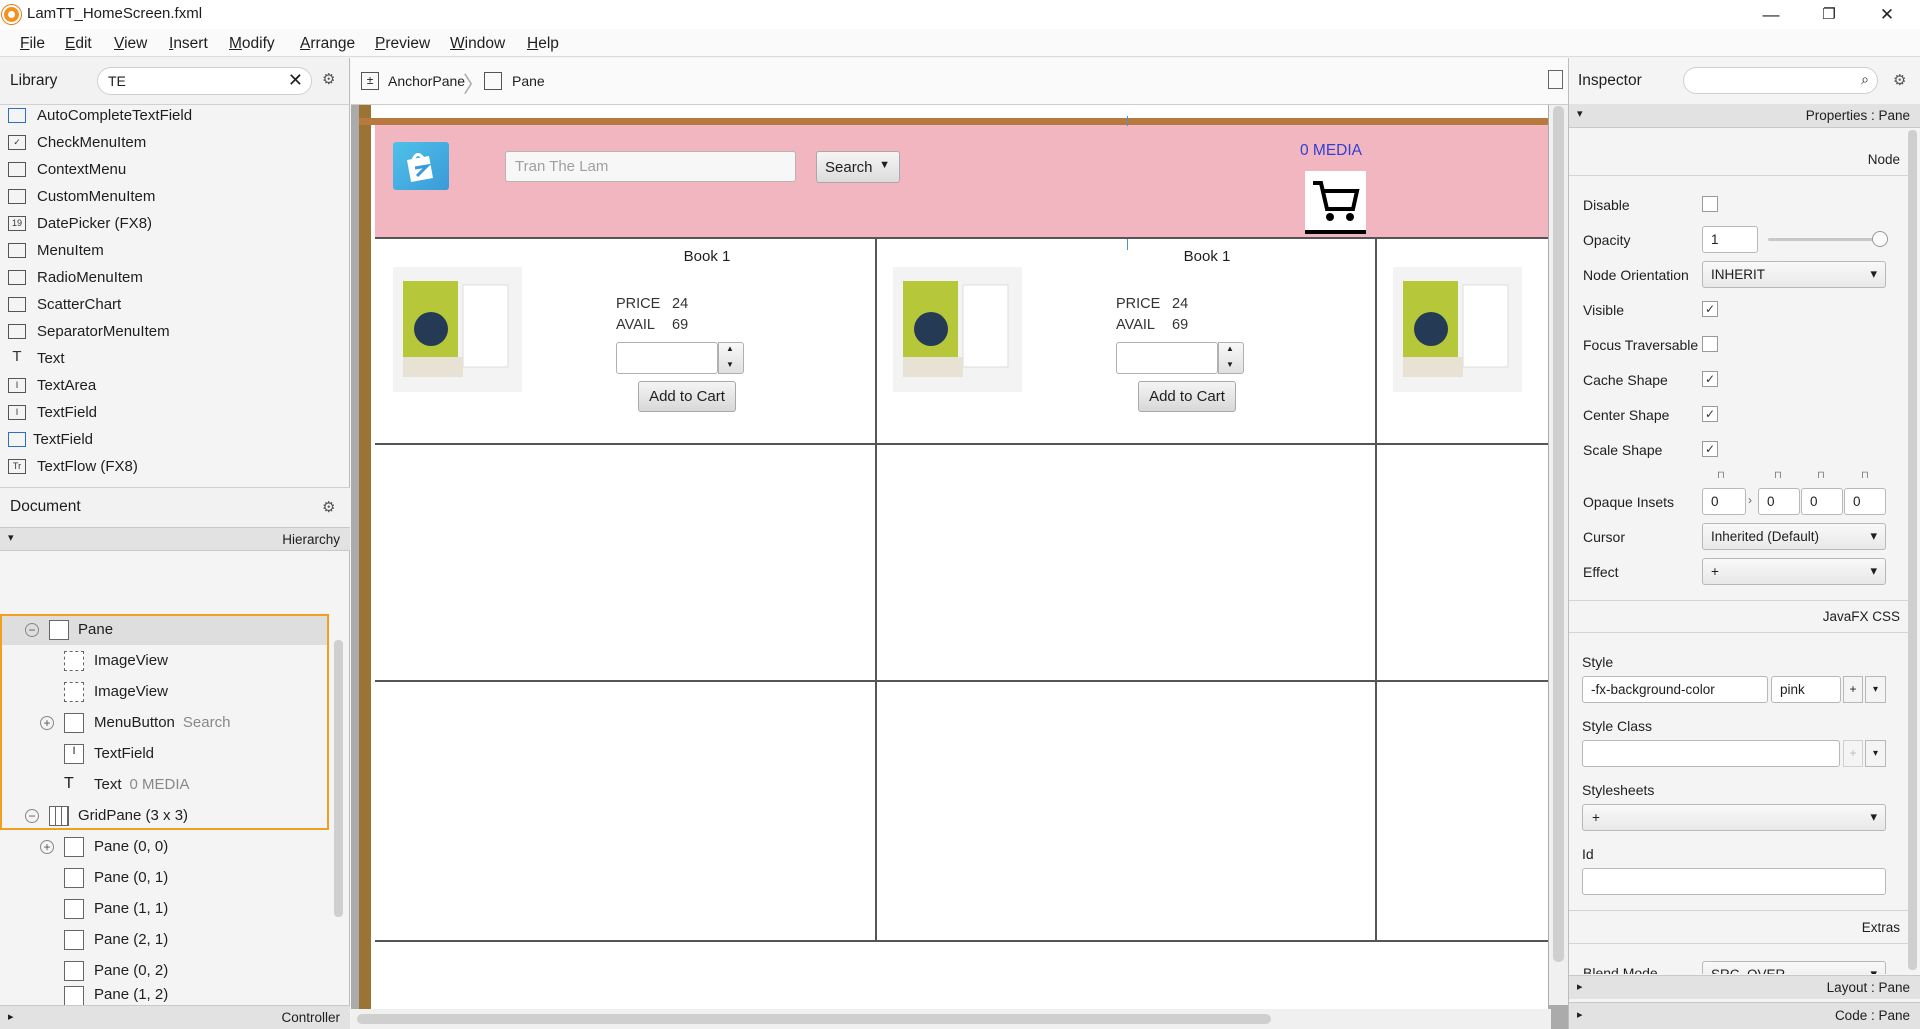  What do you see at coordinates (338, 778) in the screenshot?
I see `tree-scrollbar` at bounding box center [338, 778].